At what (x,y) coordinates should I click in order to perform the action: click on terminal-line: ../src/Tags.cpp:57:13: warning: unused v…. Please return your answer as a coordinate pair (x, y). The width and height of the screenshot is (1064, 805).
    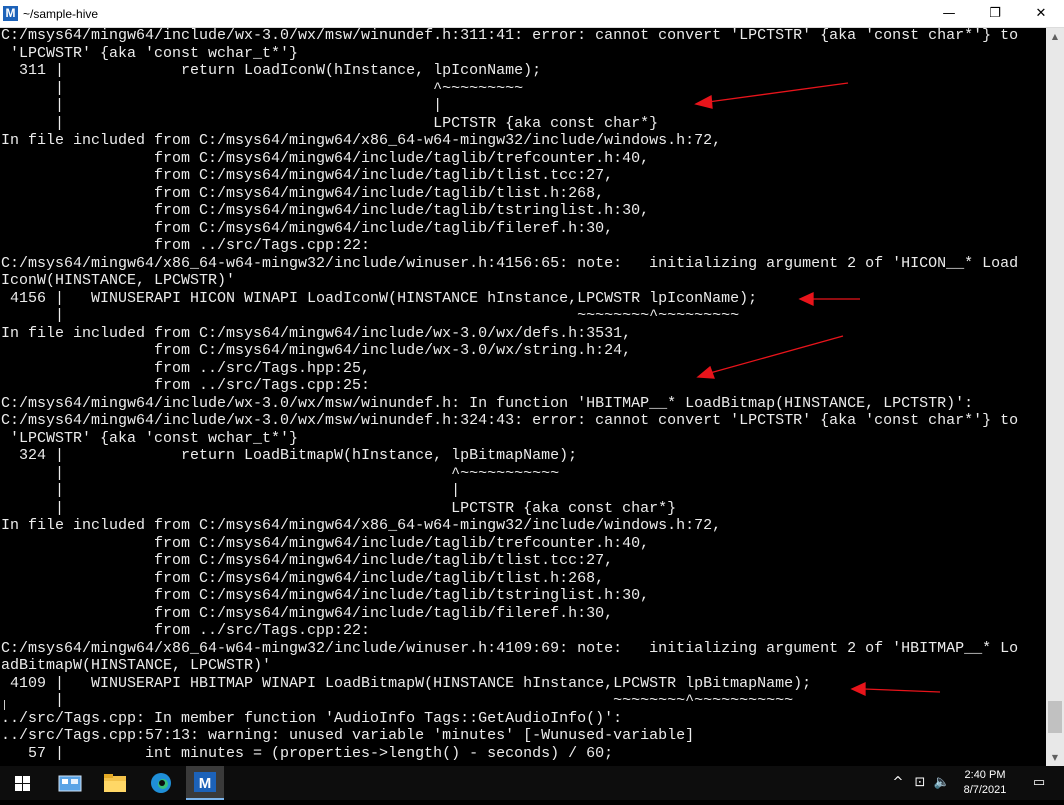
    Looking at the image, I should click on (348, 735).